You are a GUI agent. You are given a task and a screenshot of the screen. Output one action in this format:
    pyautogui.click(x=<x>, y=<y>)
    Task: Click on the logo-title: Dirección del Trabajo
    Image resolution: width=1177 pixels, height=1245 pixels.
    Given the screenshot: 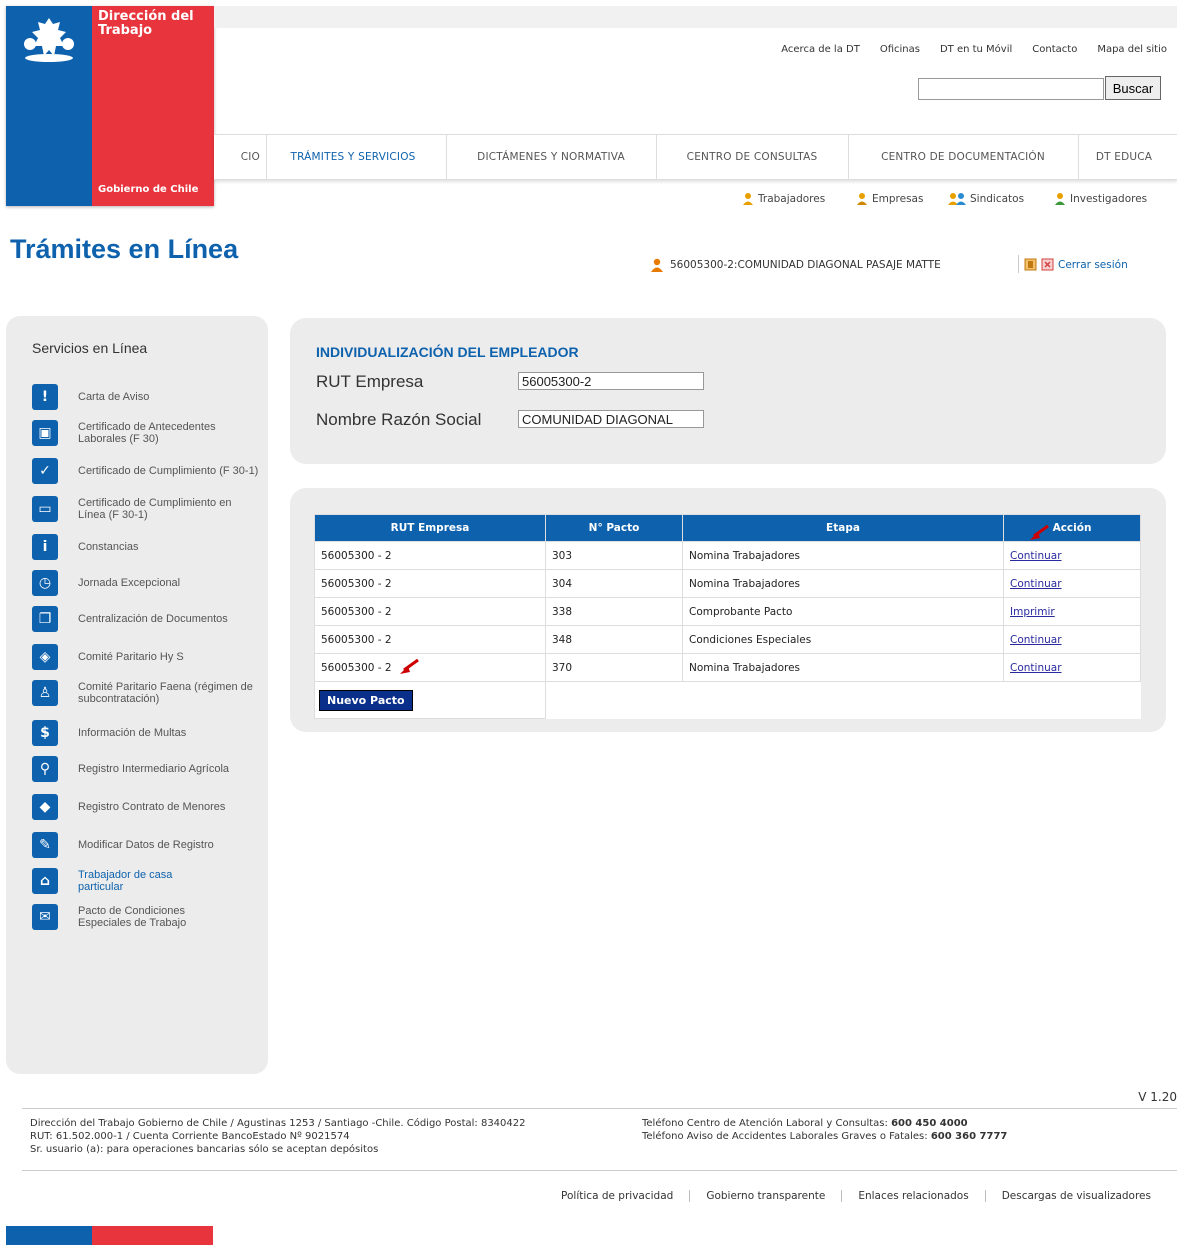 What is the action you would take?
    pyautogui.click(x=146, y=23)
    